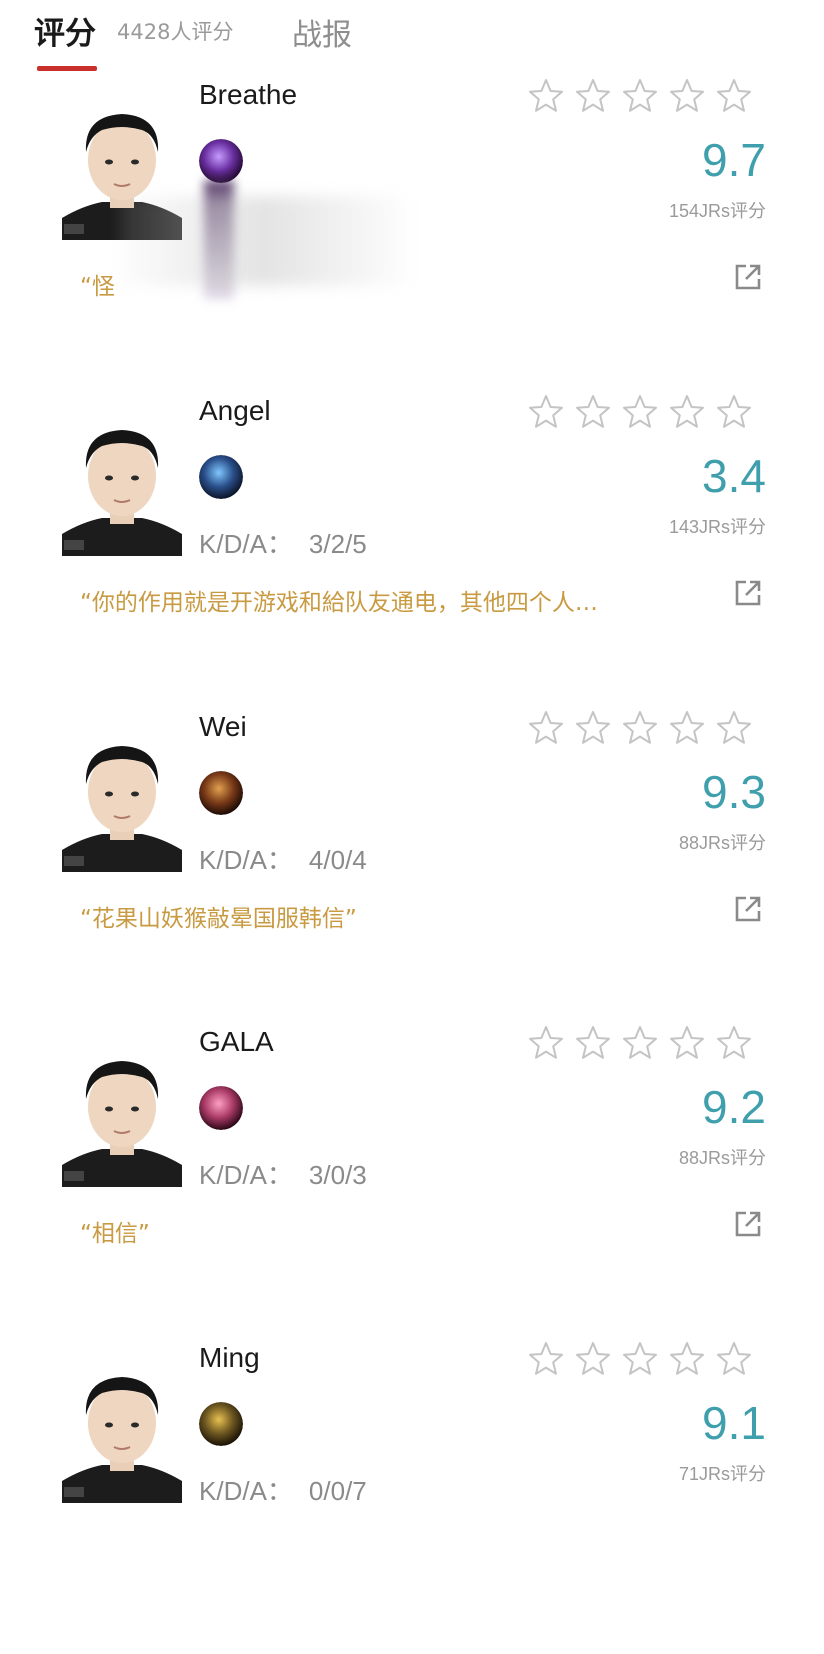 The image size is (824, 1654). I want to click on rating-count: 4428人评分, so click(175, 32).